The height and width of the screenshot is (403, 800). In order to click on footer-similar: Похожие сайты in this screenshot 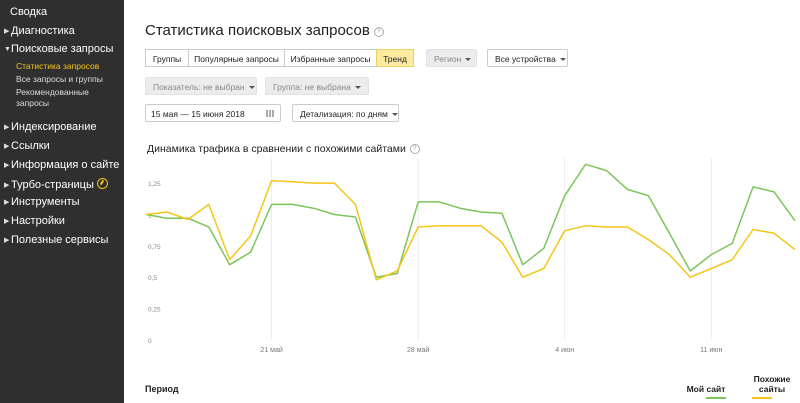, I will do `click(772, 384)`.